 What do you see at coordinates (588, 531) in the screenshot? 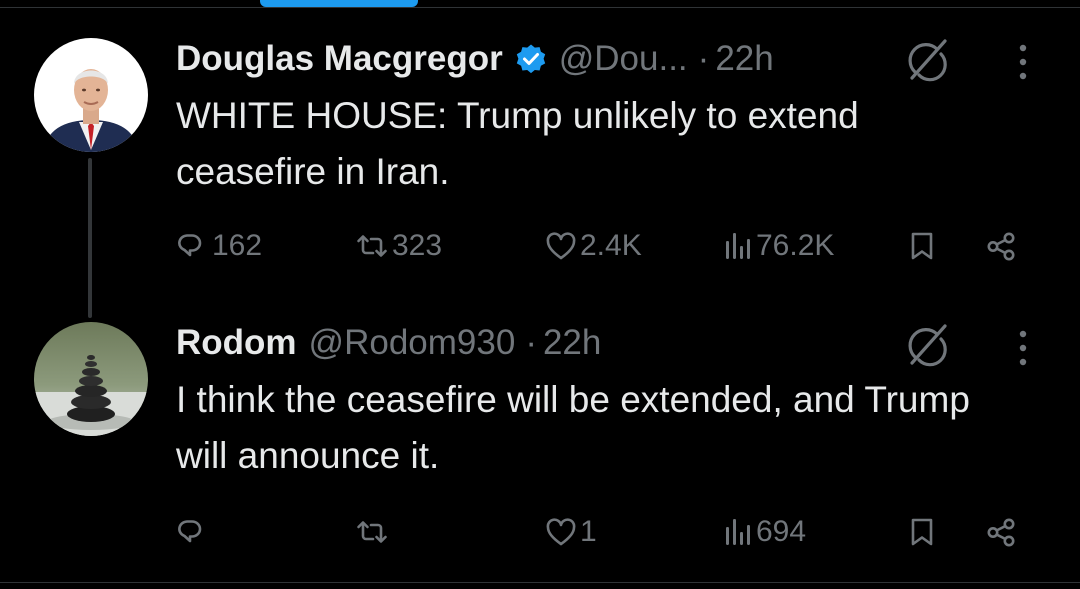
I see `like-count: 1` at bounding box center [588, 531].